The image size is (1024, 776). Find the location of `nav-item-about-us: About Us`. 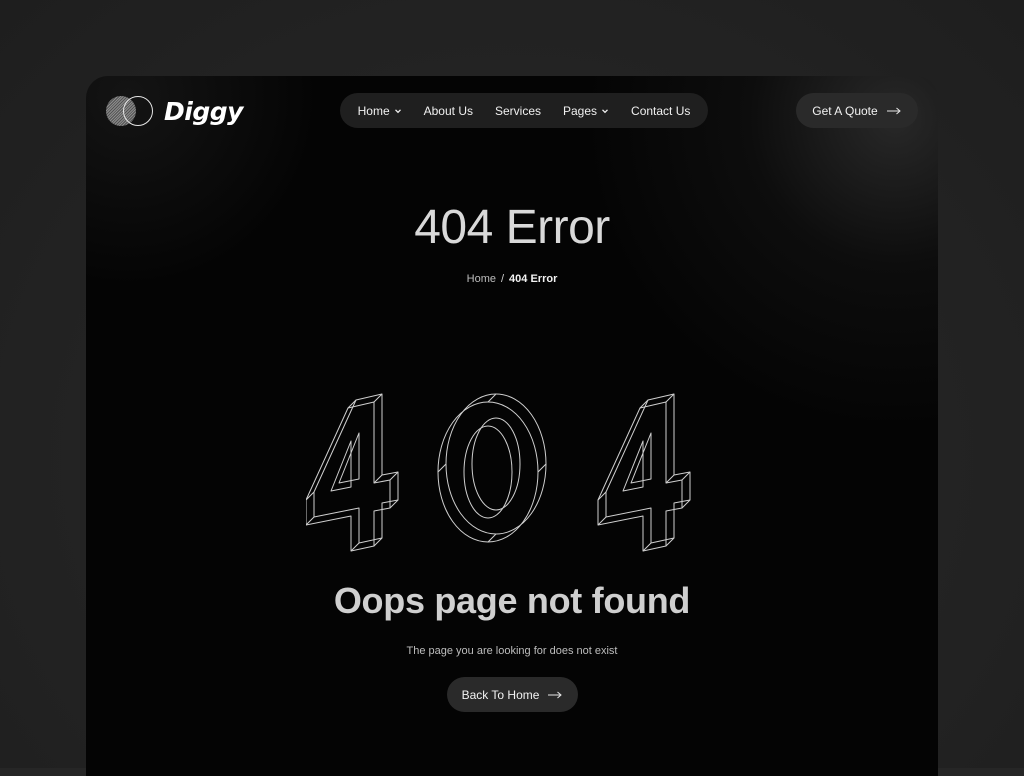

nav-item-about-us: About Us is located at coordinates (448, 111).